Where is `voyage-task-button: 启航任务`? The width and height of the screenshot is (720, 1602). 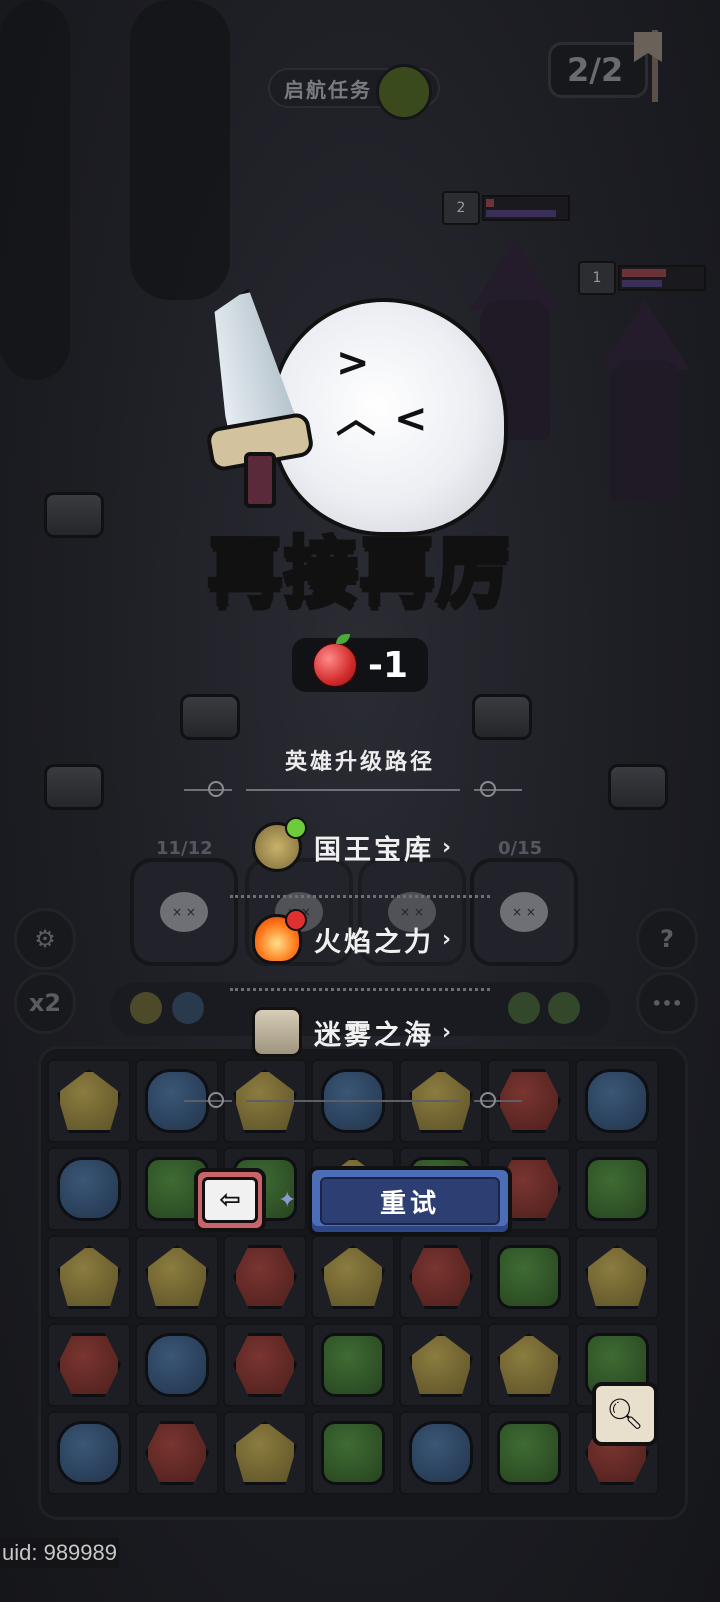
voyage-task-button: 启航任务 is located at coordinates (354, 92).